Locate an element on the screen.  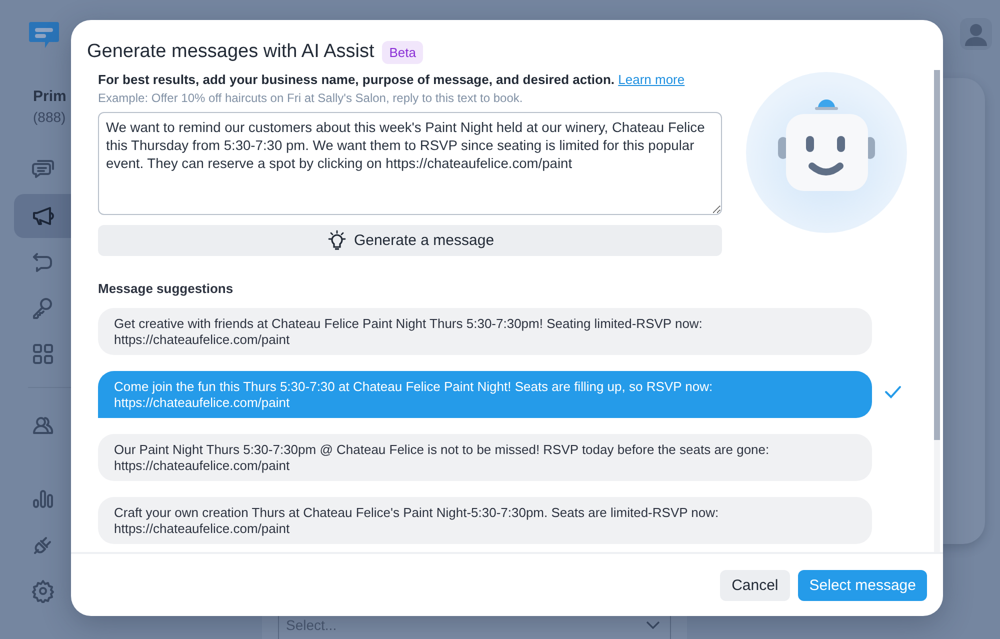
message-suggestion: Craft your own creation Thurs at Chateau Felice's Paint Night-5:30-7:30pm. Seats are limited-RSVP now: https://chateaufelice.com/paint is located at coordinates (485, 520).